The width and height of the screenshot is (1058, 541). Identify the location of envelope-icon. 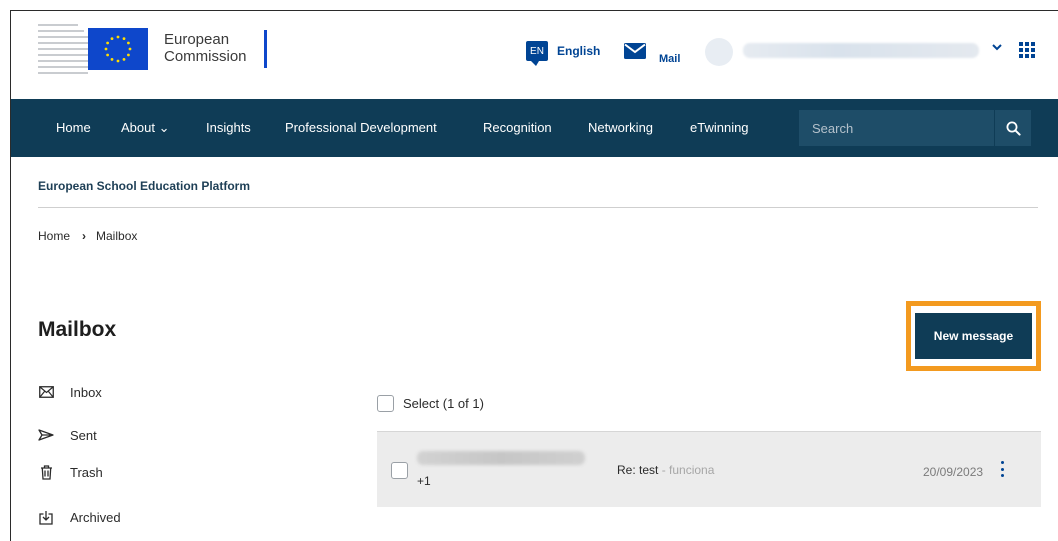
(46, 392).